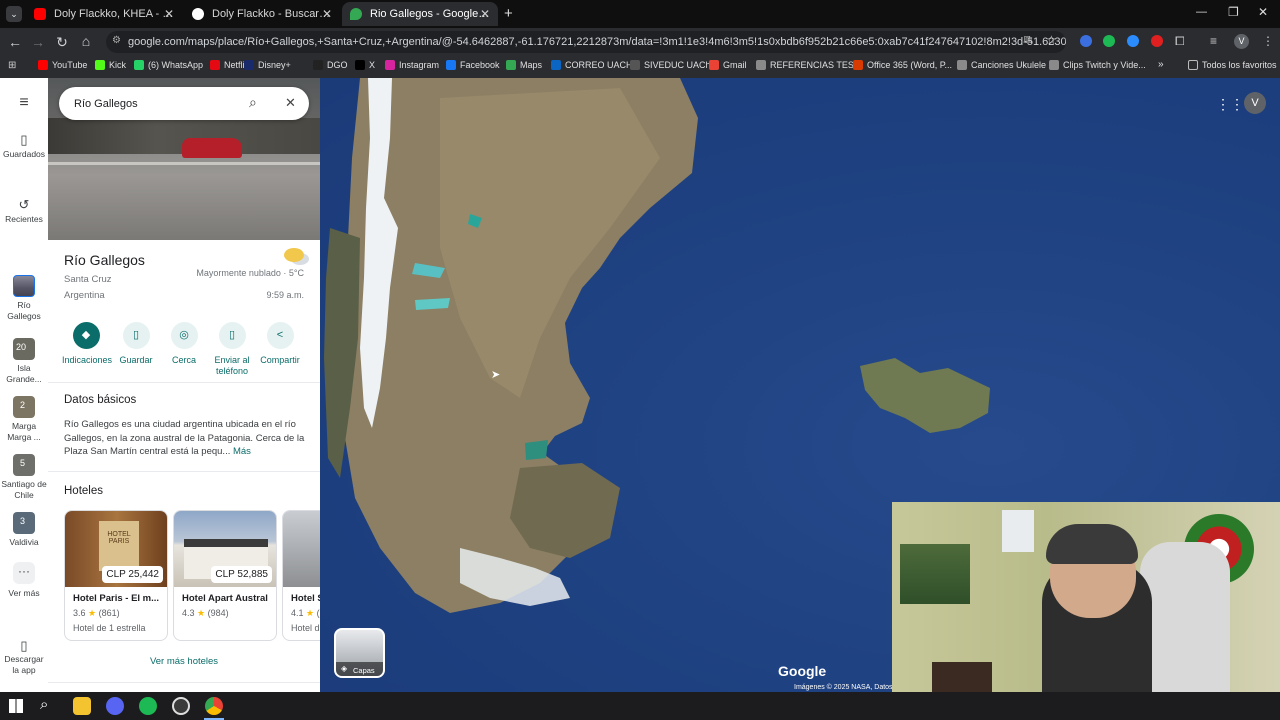 The height and width of the screenshot is (720, 1280). I want to click on bookmark-item: REFERENCIAS TESIS, so click(809, 65).